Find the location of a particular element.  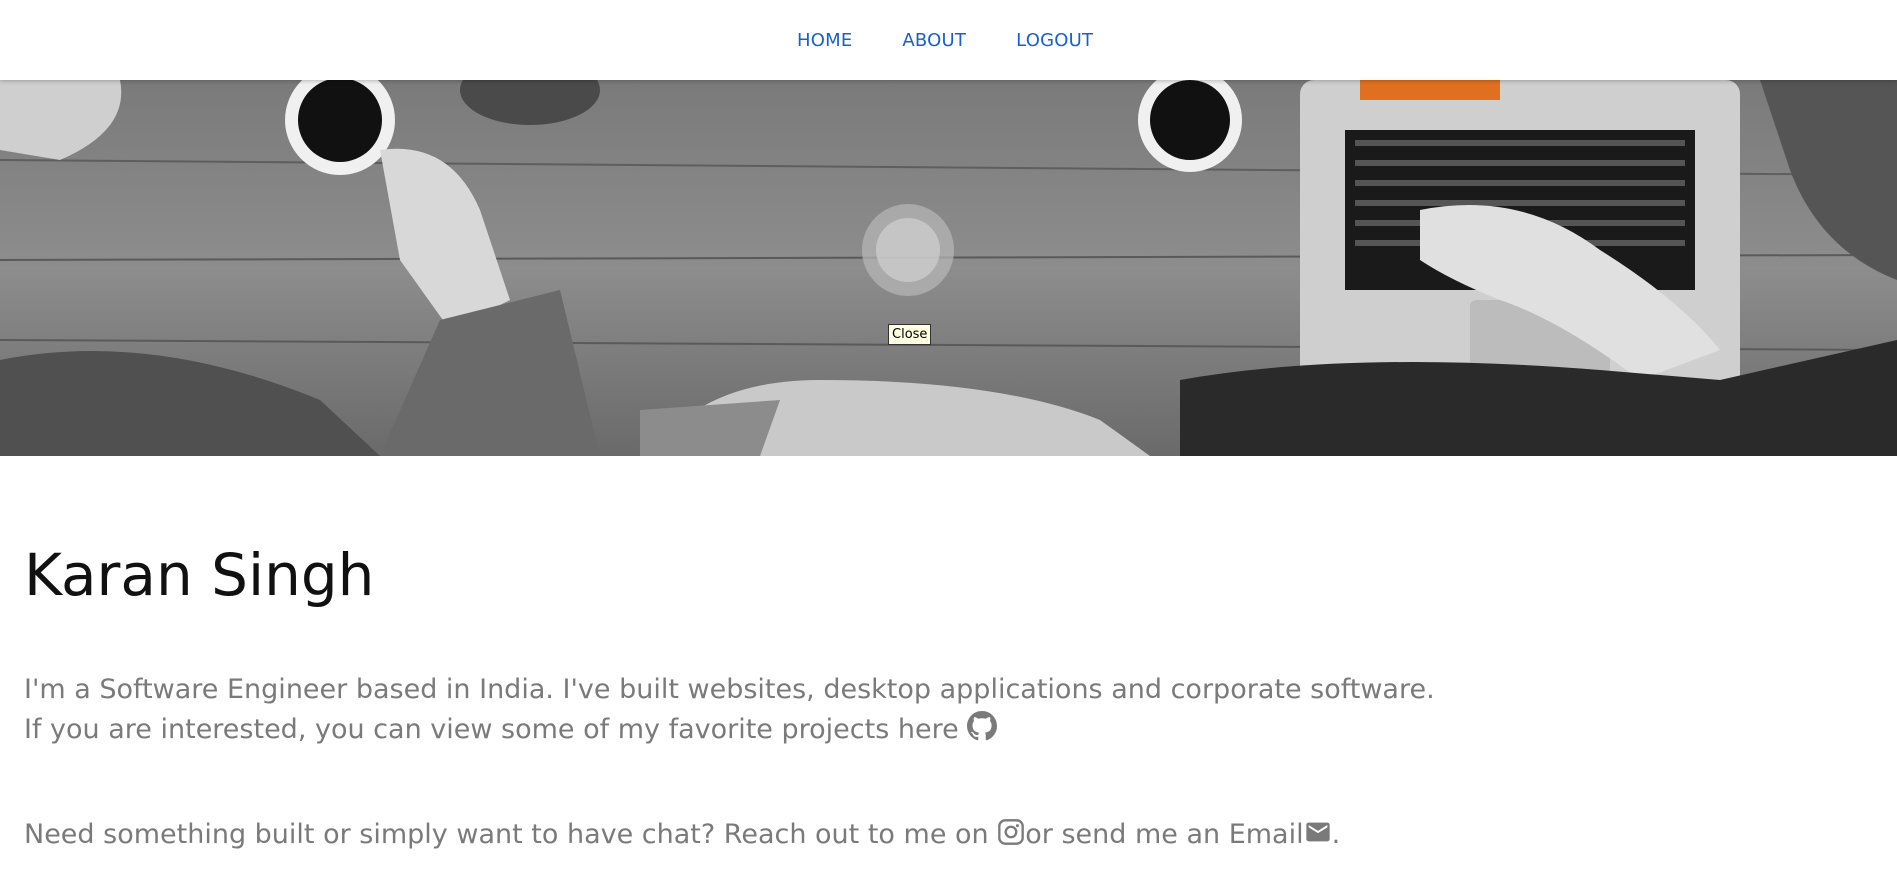

nav-about-link: ABOUT is located at coordinates (934, 40).